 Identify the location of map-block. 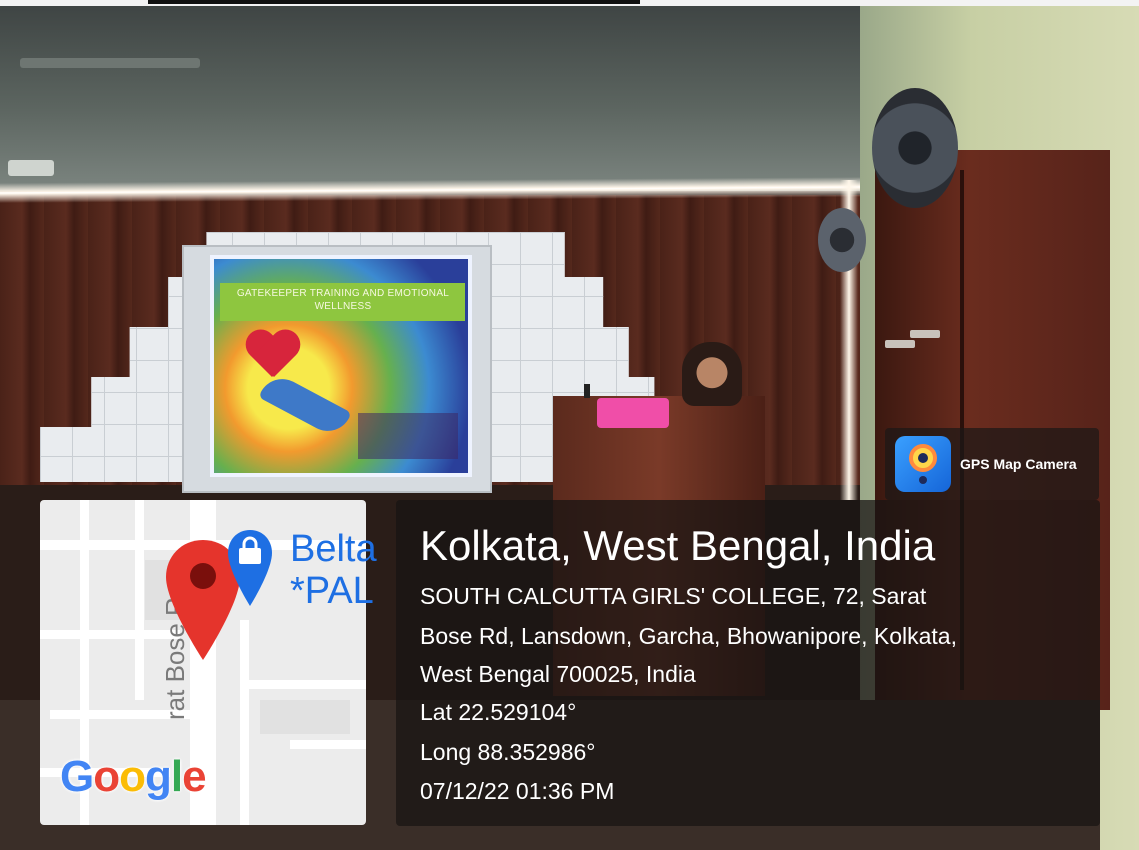
(305, 717).